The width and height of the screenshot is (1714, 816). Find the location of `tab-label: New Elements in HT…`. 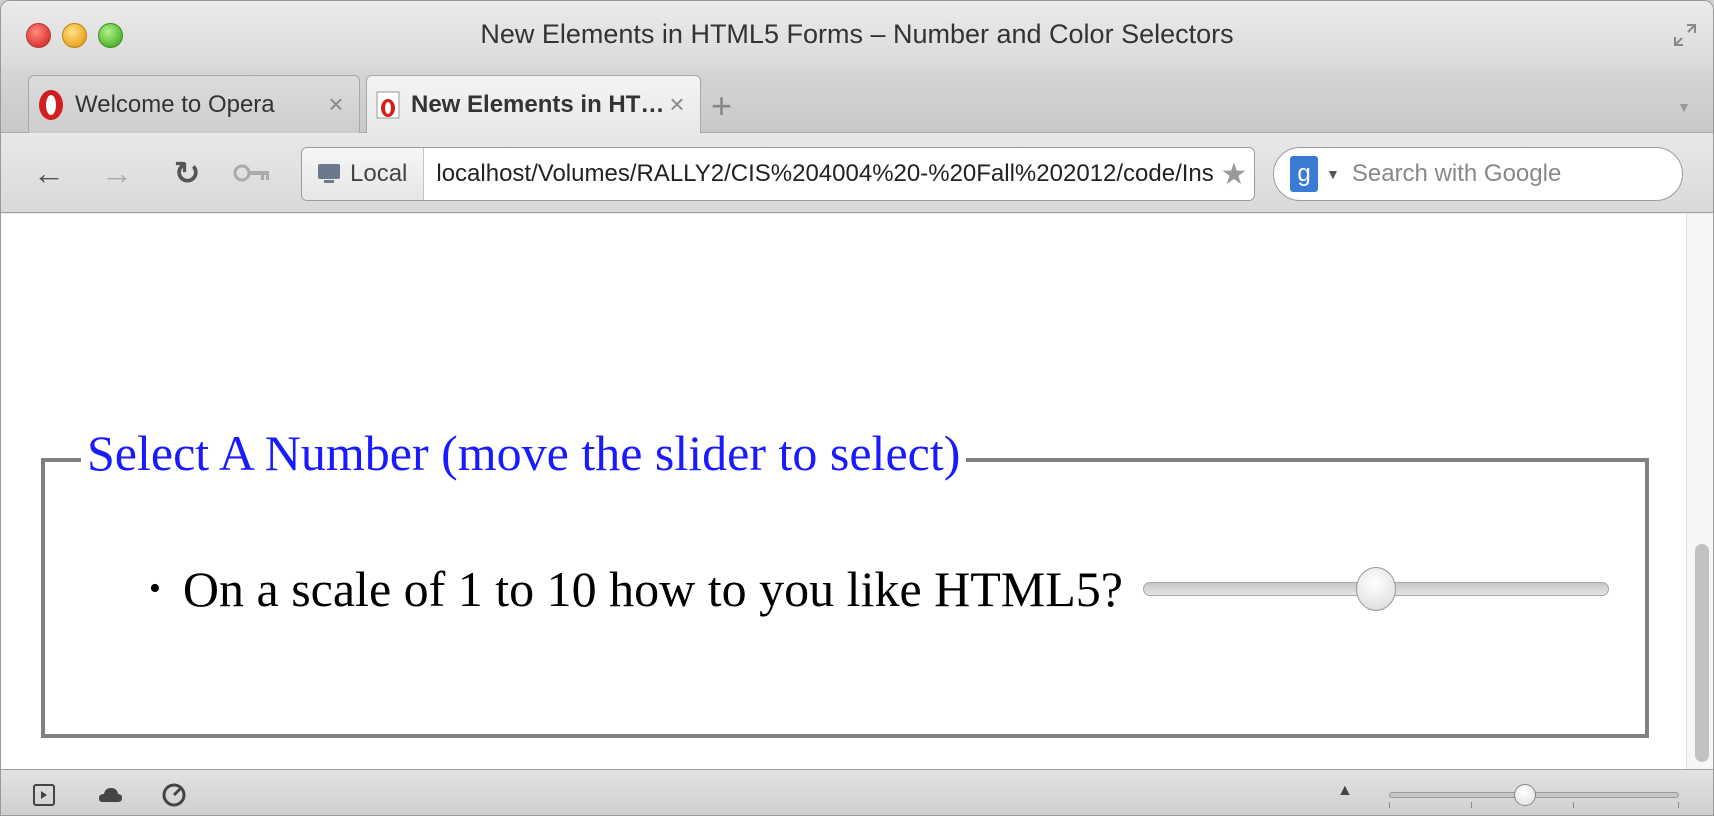

tab-label: New Elements in HT… is located at coordinates (536, 104).